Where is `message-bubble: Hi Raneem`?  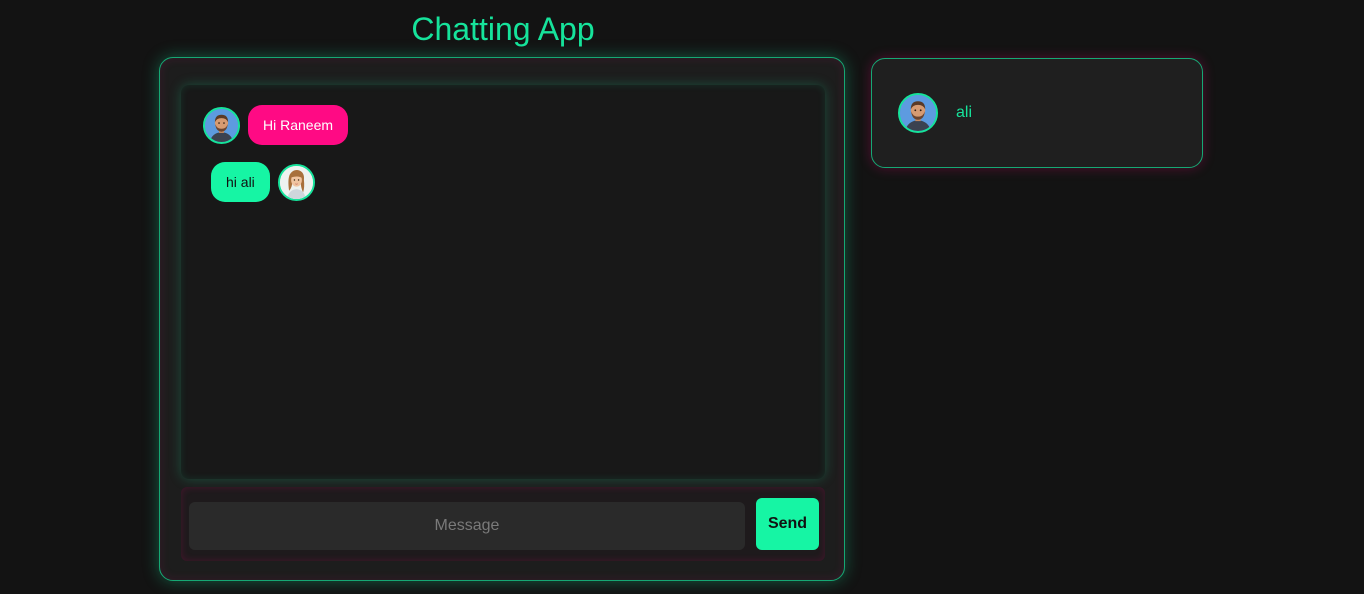 message-bubble: Hi Raneem is located at coordinates (298, 125).